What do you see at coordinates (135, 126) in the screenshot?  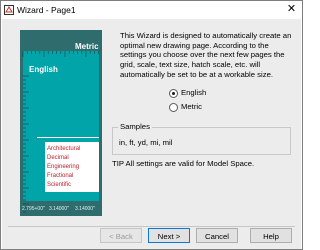 I see `samples-legend: Samples` at bounding box center [135, 126].